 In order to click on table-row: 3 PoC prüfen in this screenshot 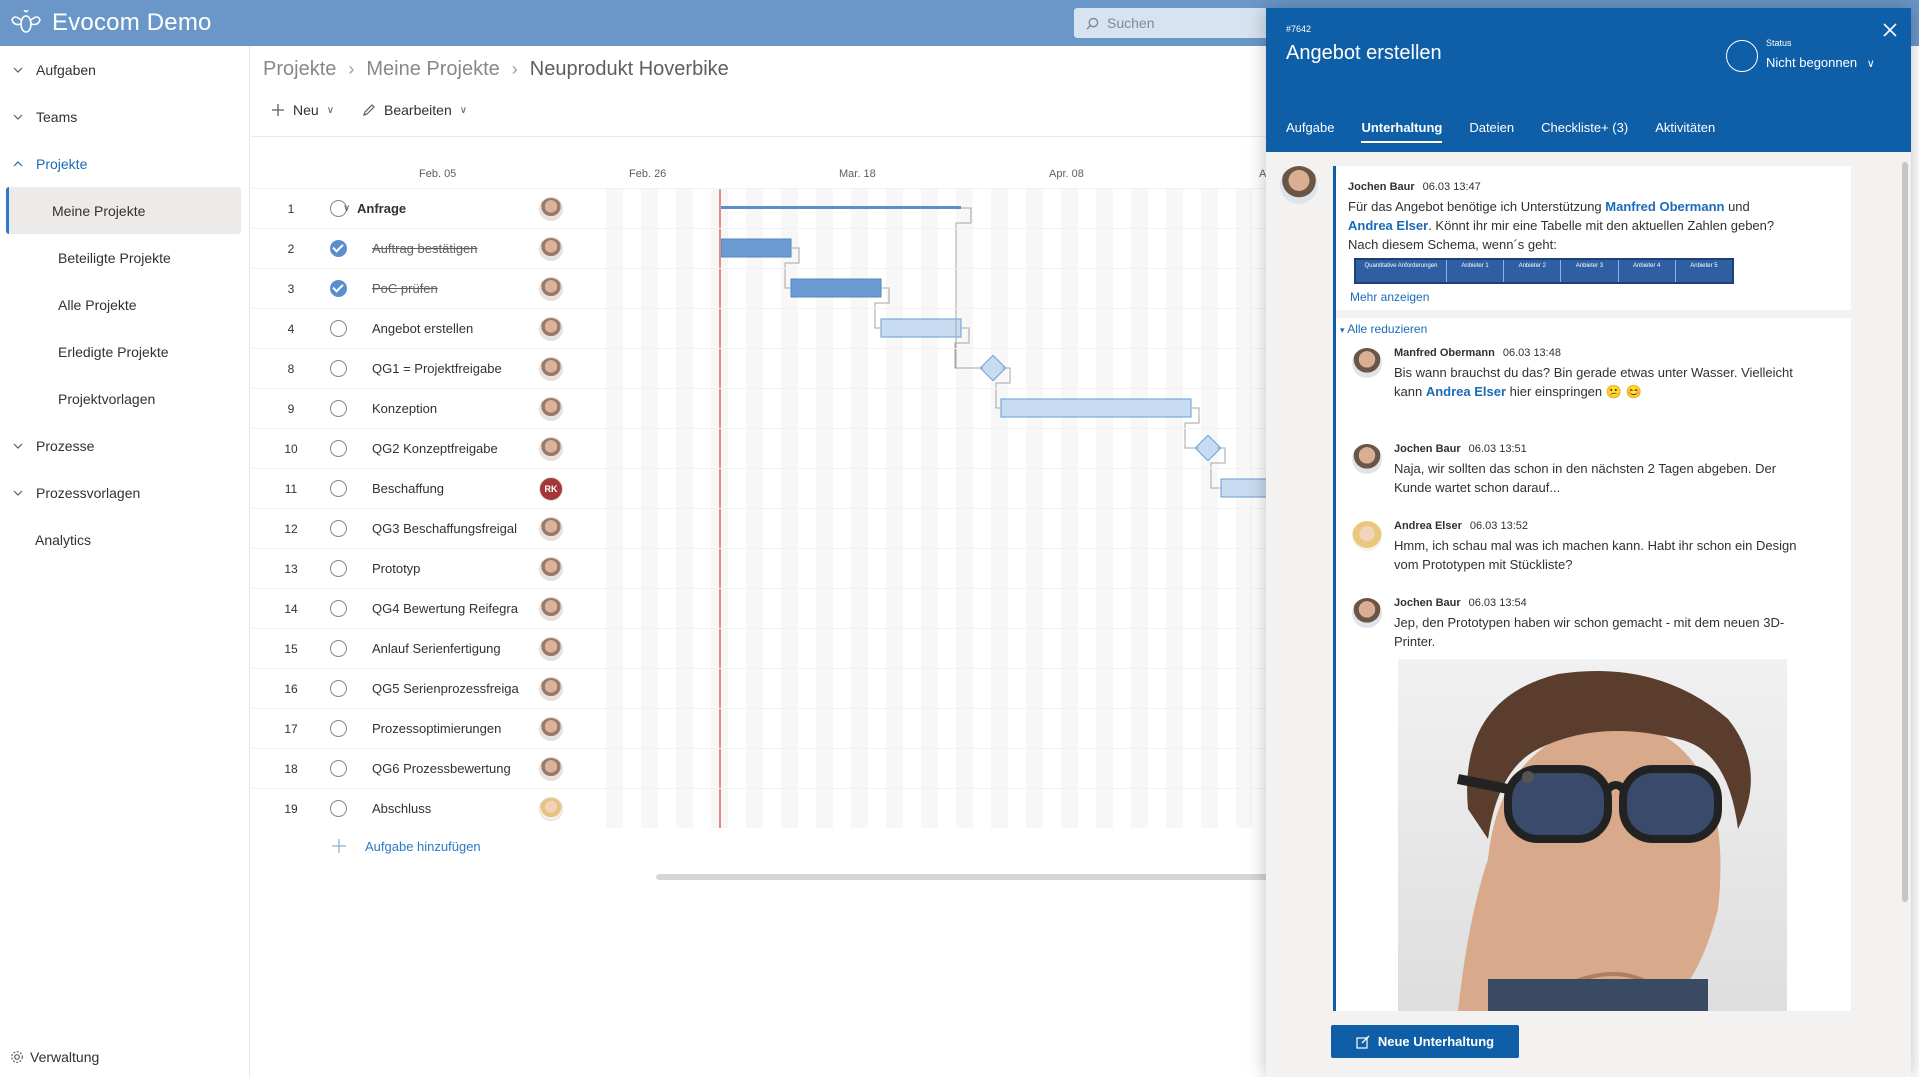, I will do `click(761, 288)`.